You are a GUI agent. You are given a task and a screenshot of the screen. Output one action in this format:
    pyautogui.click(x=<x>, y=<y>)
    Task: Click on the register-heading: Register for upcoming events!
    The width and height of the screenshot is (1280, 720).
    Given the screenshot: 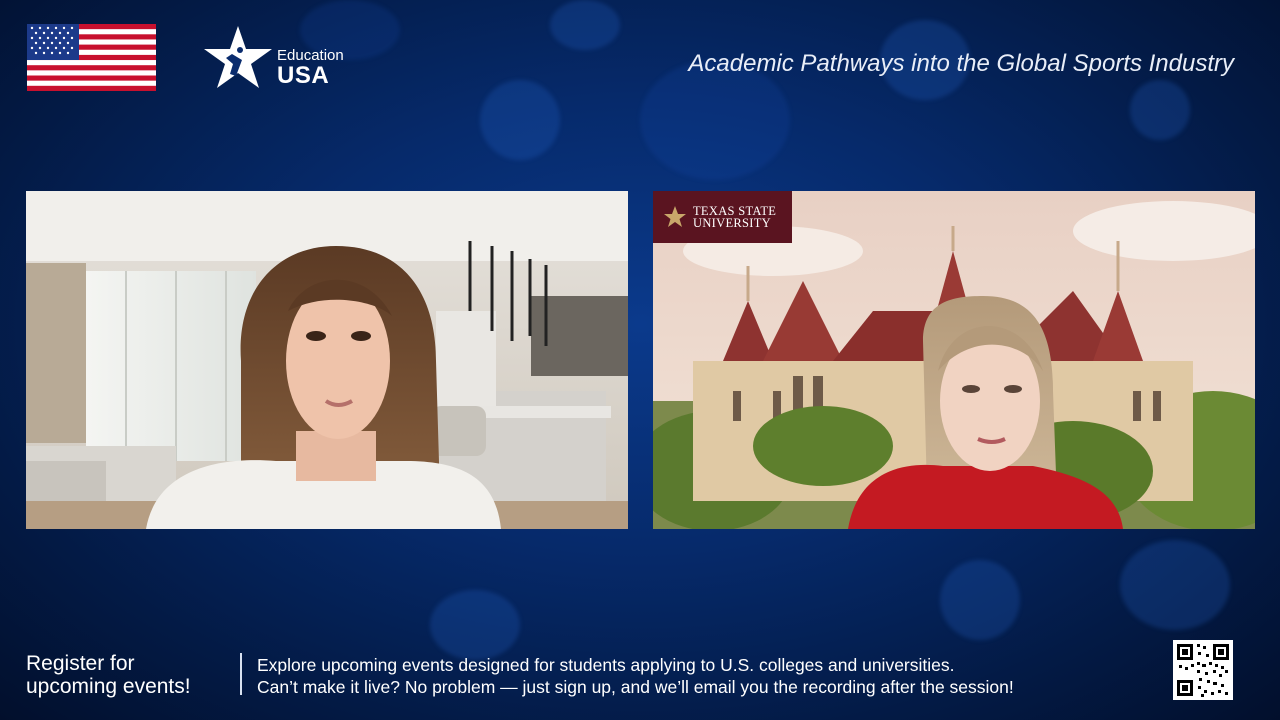 What is the action you would take?
    pyautogui.click(x=108, y=675)
    